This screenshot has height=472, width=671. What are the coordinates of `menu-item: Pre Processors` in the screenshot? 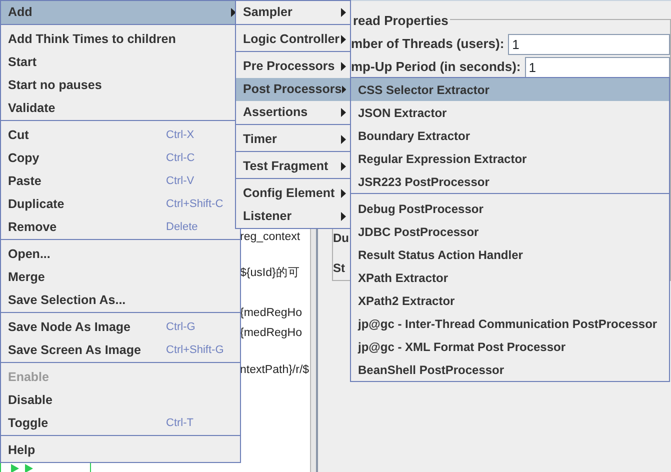 It's located at (293, 66).